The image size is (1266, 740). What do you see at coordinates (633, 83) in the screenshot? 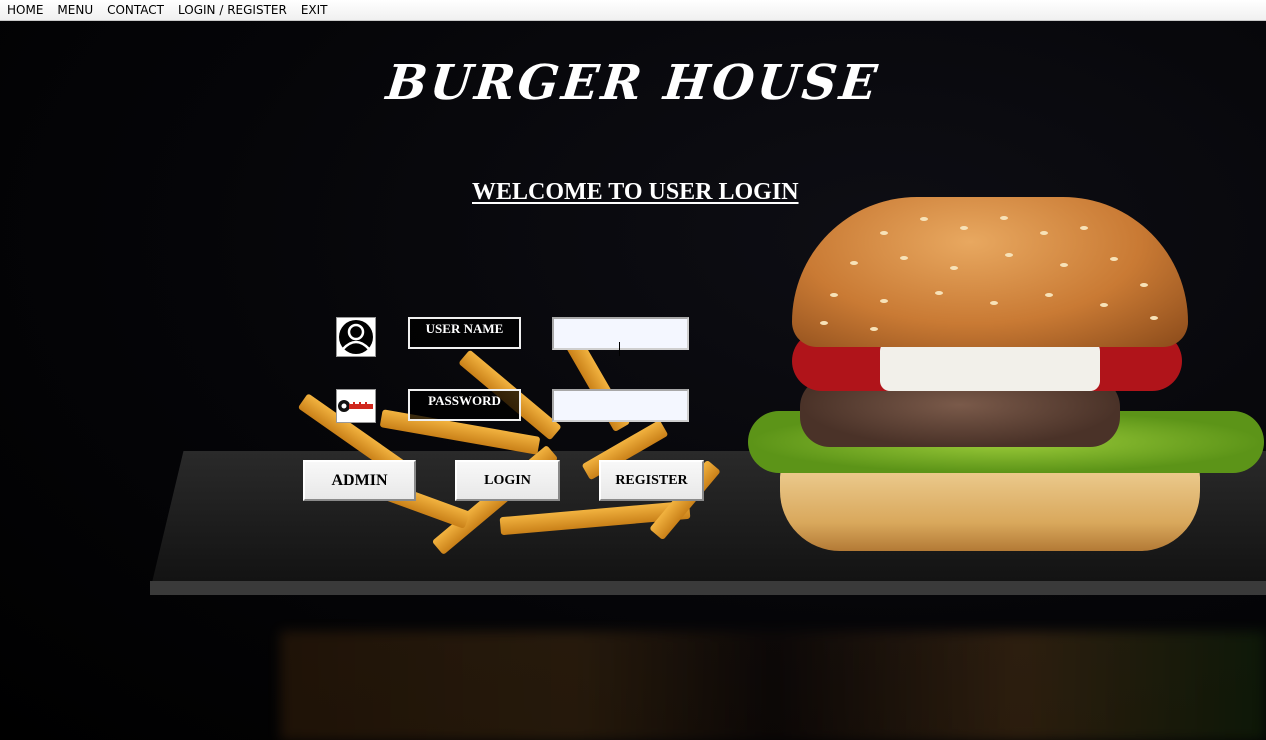
I see `app-title: BURGER HOUSE` at bounding box center [633, 83].